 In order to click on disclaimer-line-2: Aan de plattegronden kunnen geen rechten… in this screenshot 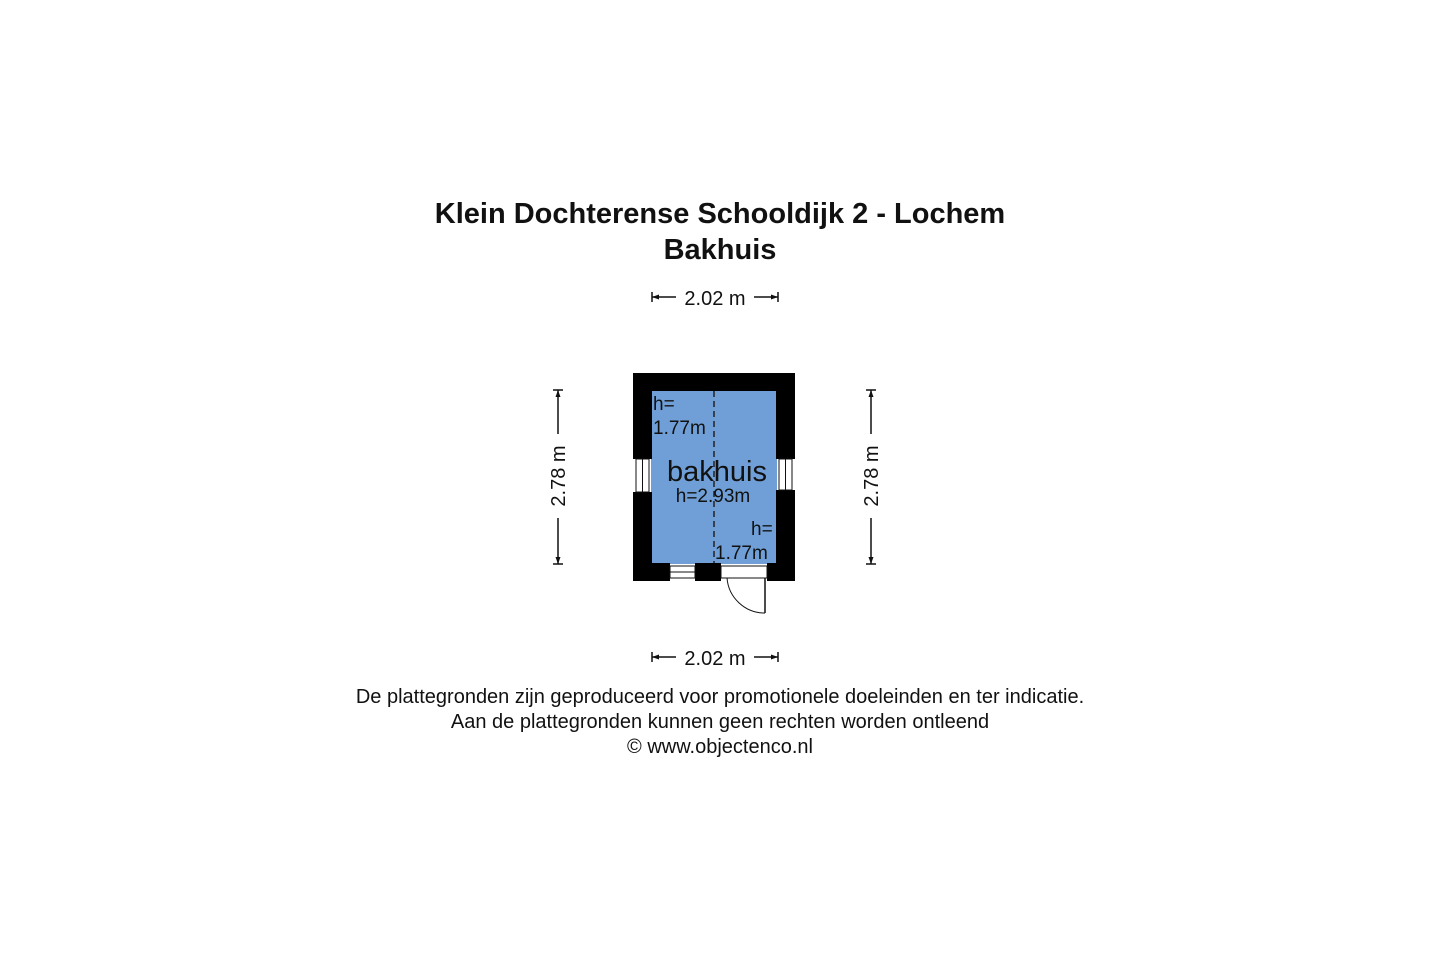, I will do `click(720, 722)`.